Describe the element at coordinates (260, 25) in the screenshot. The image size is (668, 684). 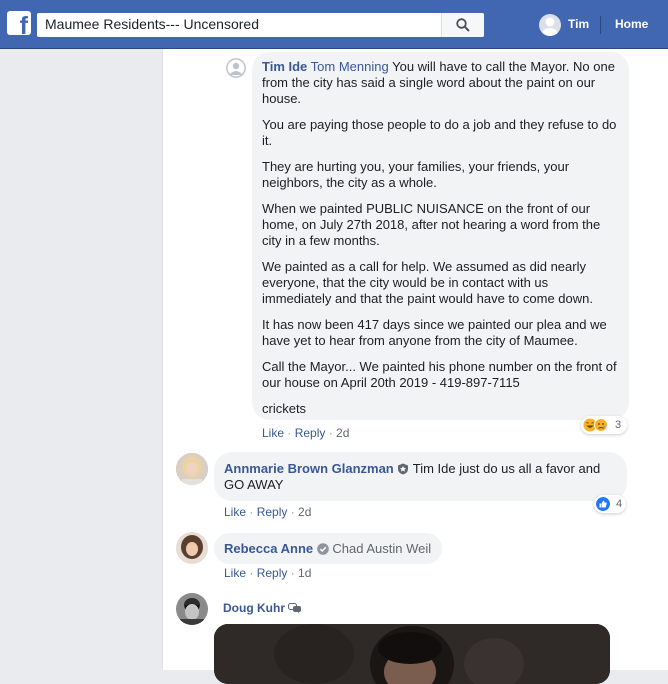
I see `search-input: Maumee Residents--- Uncensored` at that location.